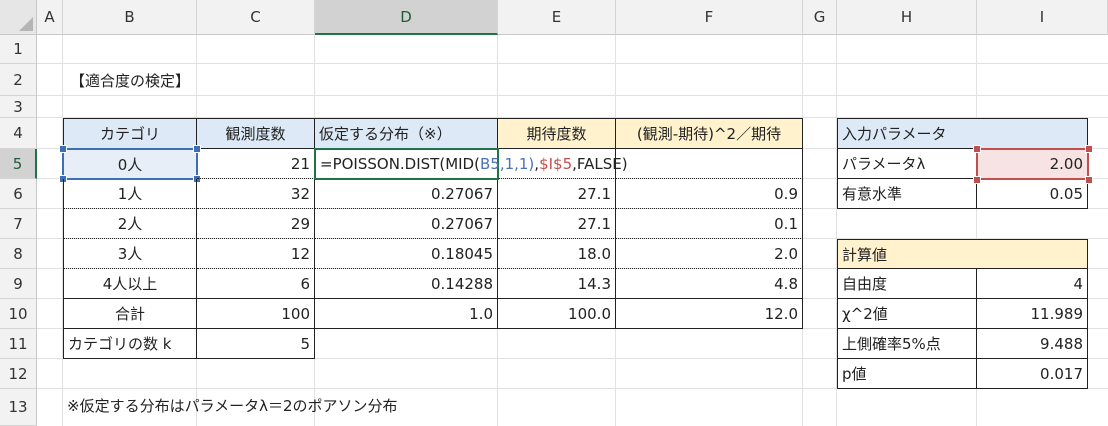 Image resolution: width=1108 pixels, height=426 pixels. What do you see at coordinates (130, 314) in the screenshot?
I see `cell-b10-total-label: 合計` at bounding box center [130, 314].